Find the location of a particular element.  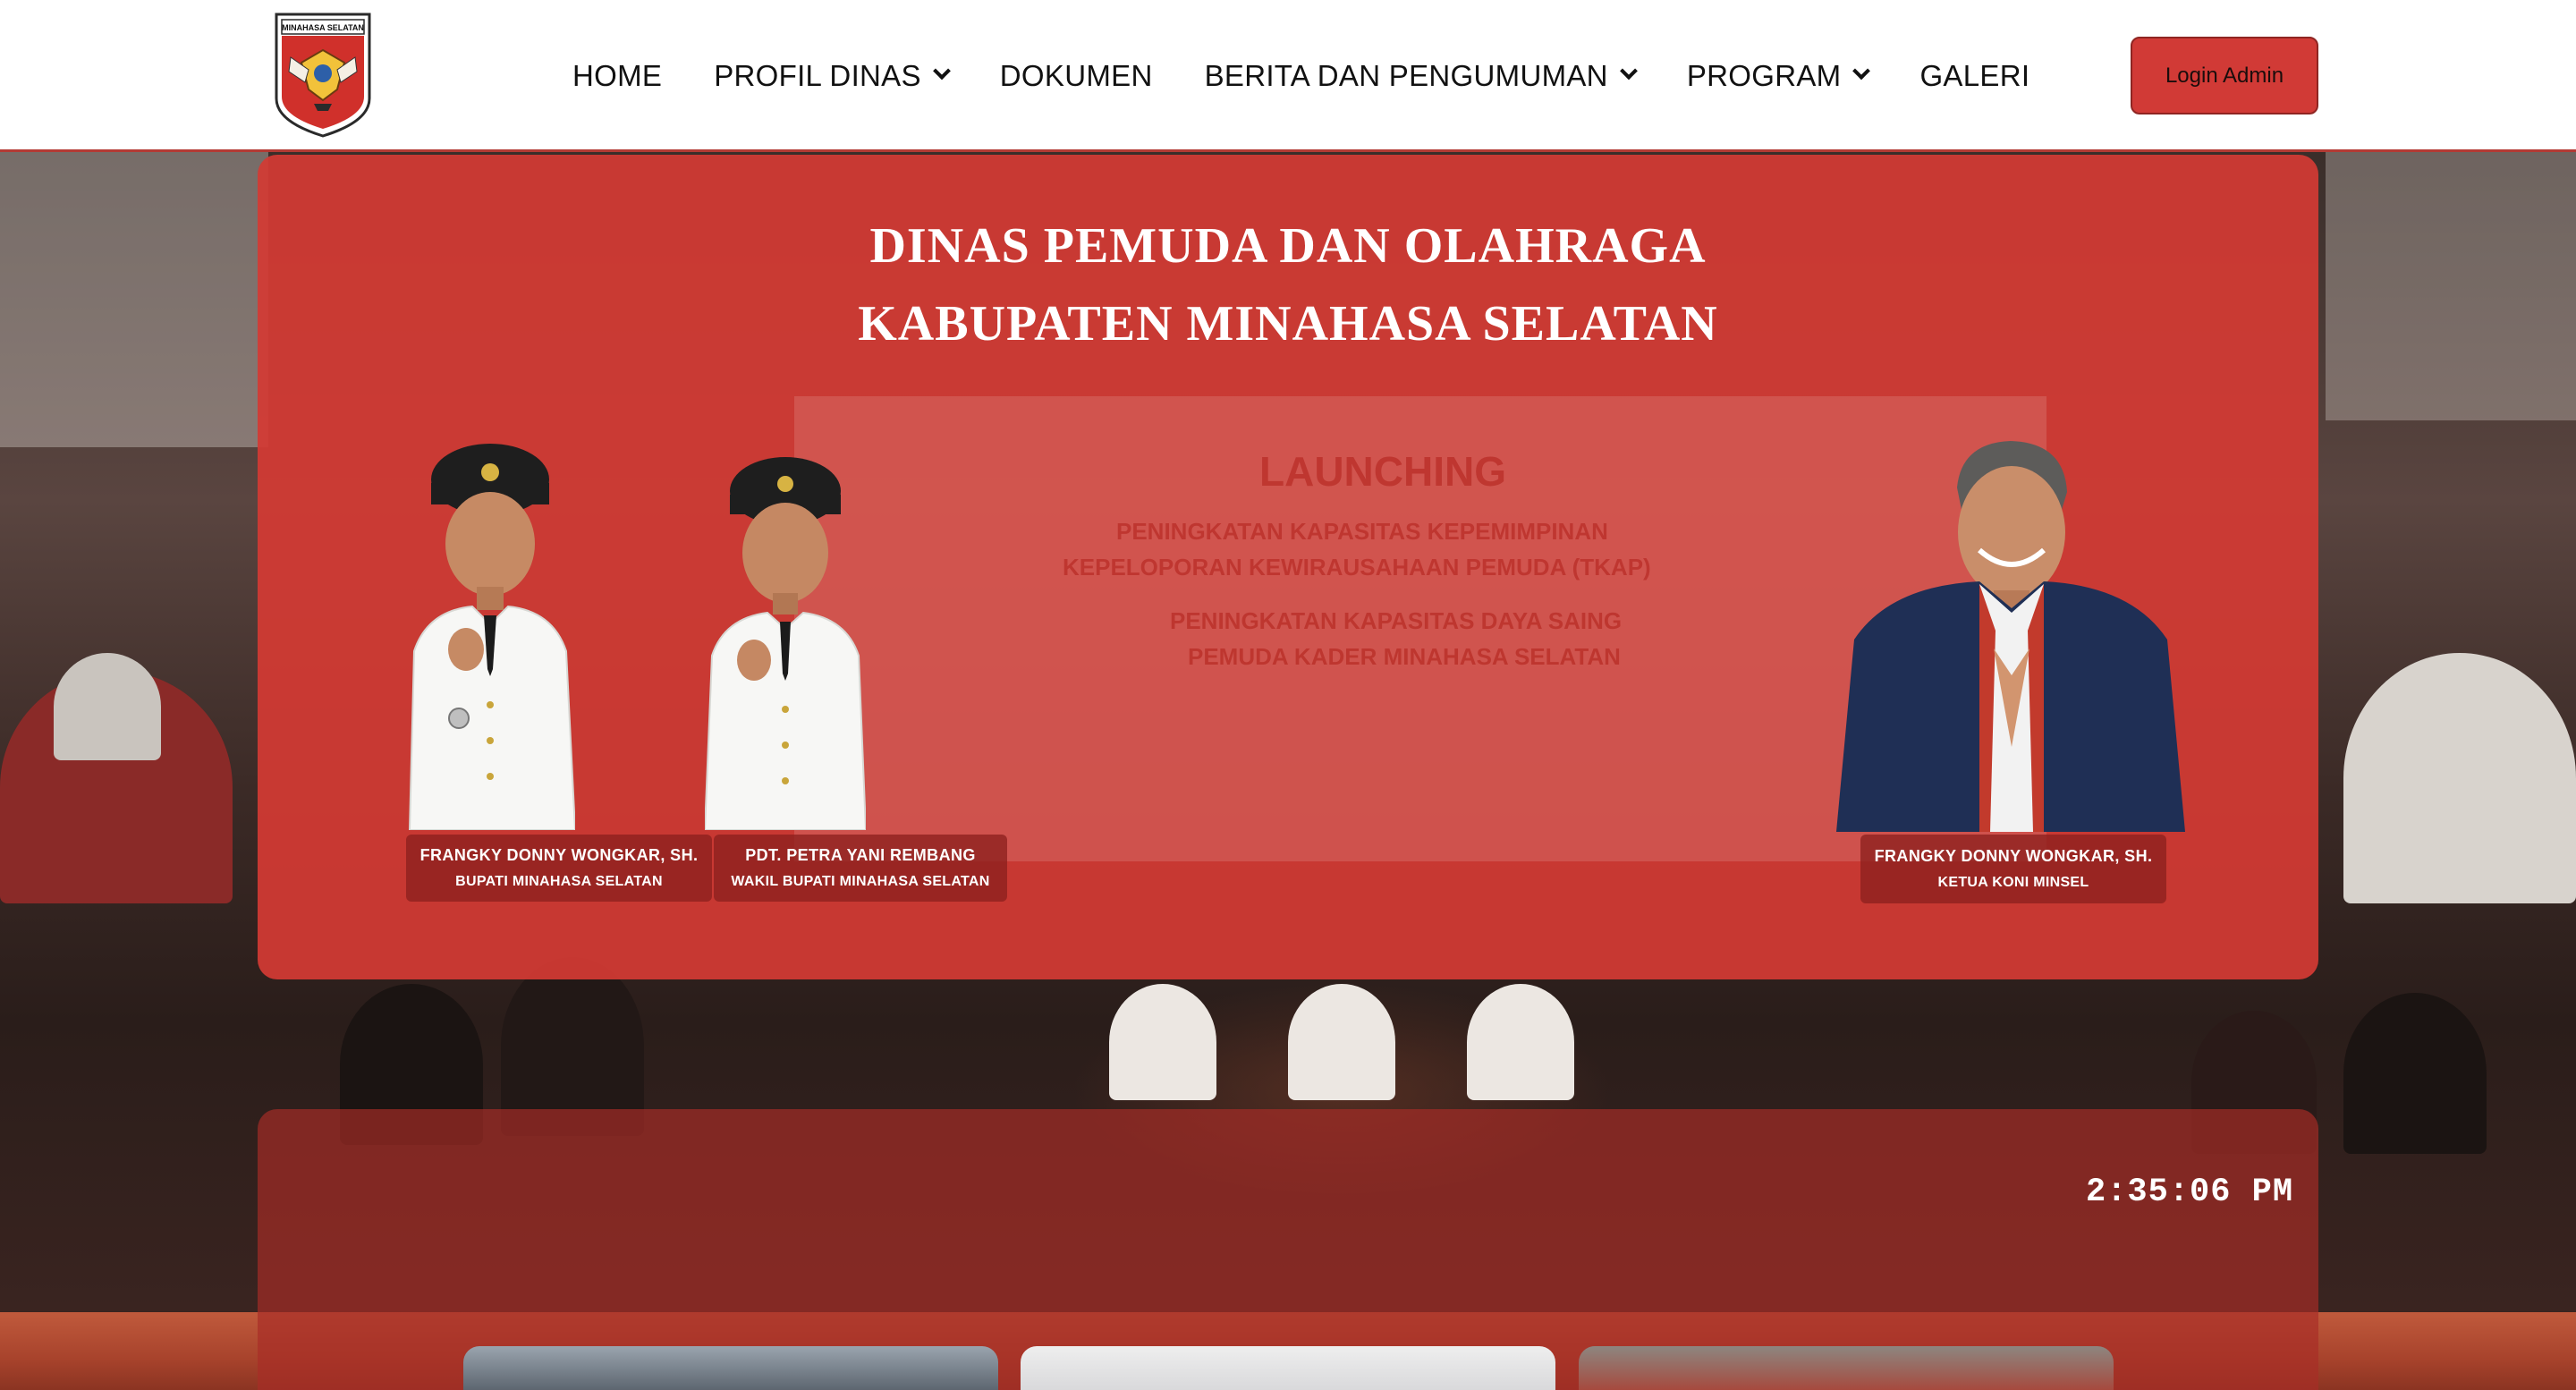

live-clock: 2:35:06 PM is located at coordinates (2190, 1192).